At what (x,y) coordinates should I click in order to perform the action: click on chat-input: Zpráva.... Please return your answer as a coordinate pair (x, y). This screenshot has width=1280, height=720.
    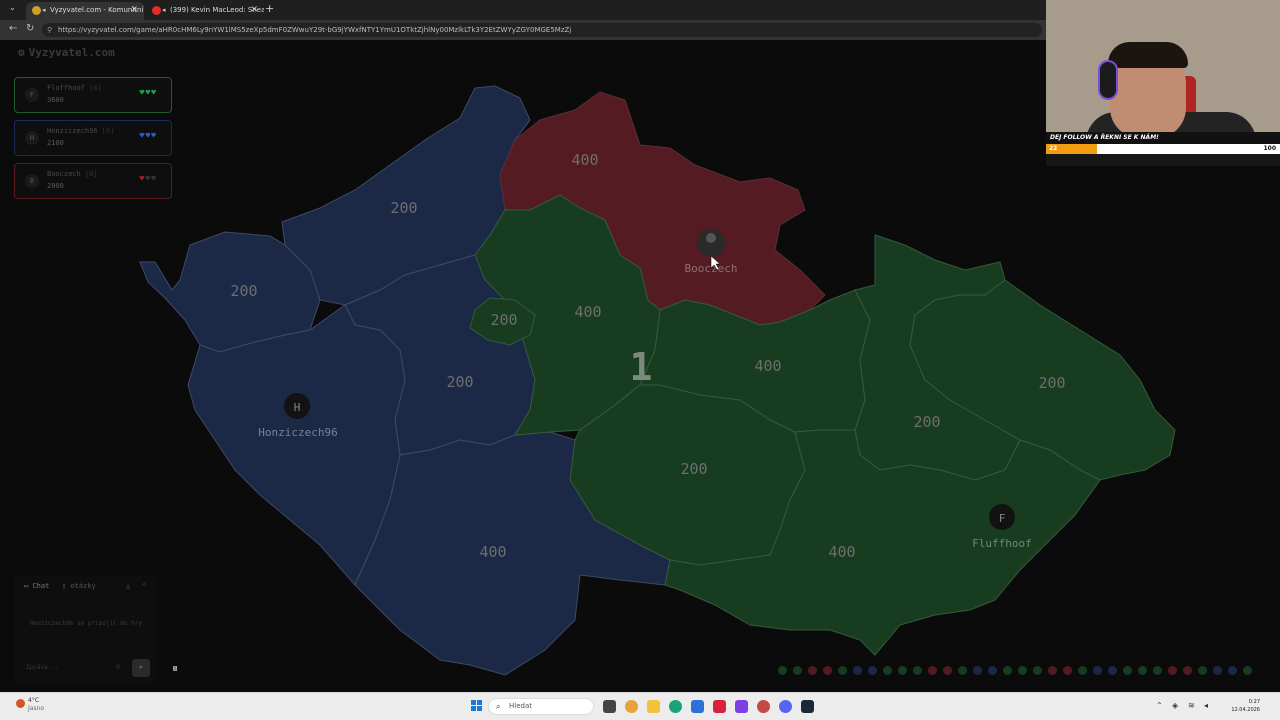
    Looking at the image, I should click on (73, 668).